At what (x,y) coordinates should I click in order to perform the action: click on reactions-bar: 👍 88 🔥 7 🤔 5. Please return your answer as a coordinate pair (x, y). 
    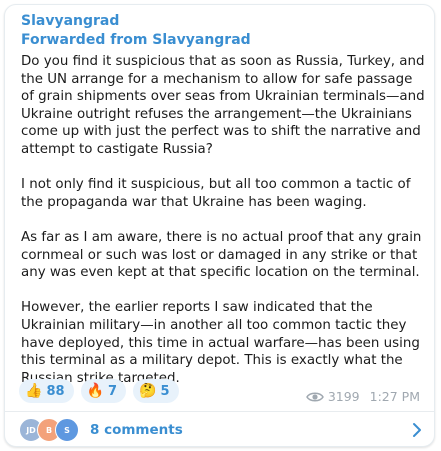
    Looking at the image, I should click on (99, 391).